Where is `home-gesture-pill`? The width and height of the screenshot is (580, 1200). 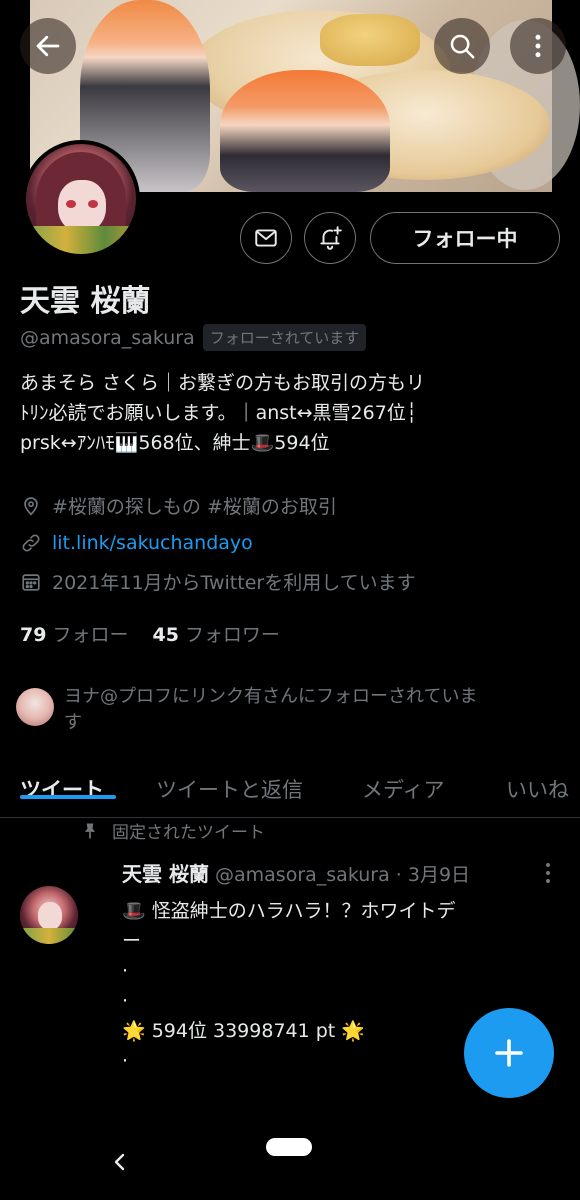 home-gesture-pill is located at coordinates (289, 1147).